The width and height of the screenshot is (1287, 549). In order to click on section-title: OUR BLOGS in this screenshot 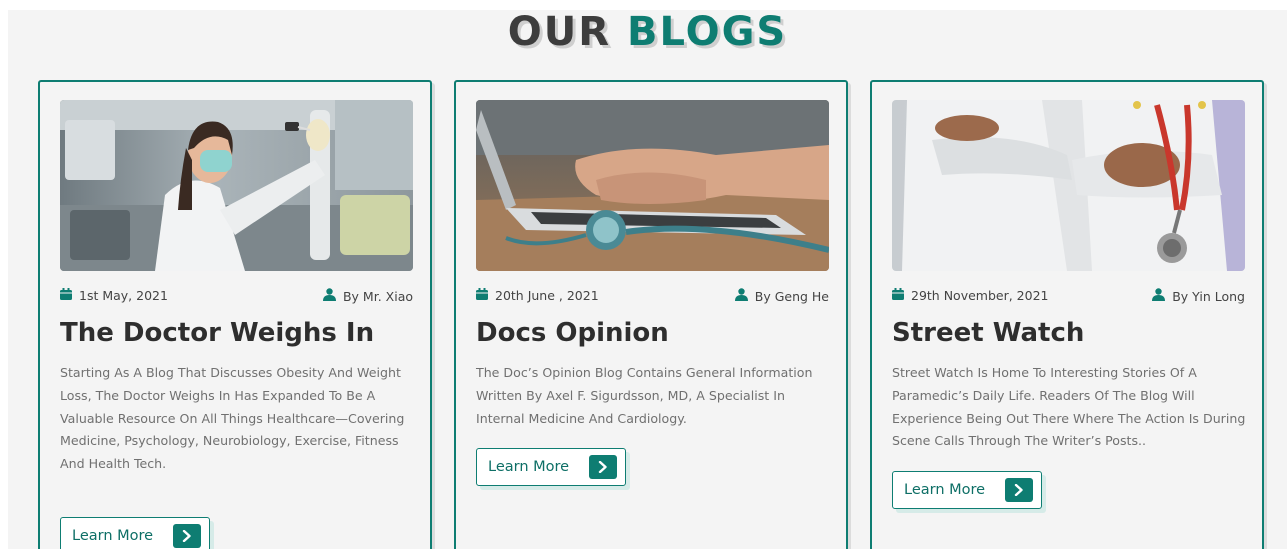, I will do `click(647, 32)`.